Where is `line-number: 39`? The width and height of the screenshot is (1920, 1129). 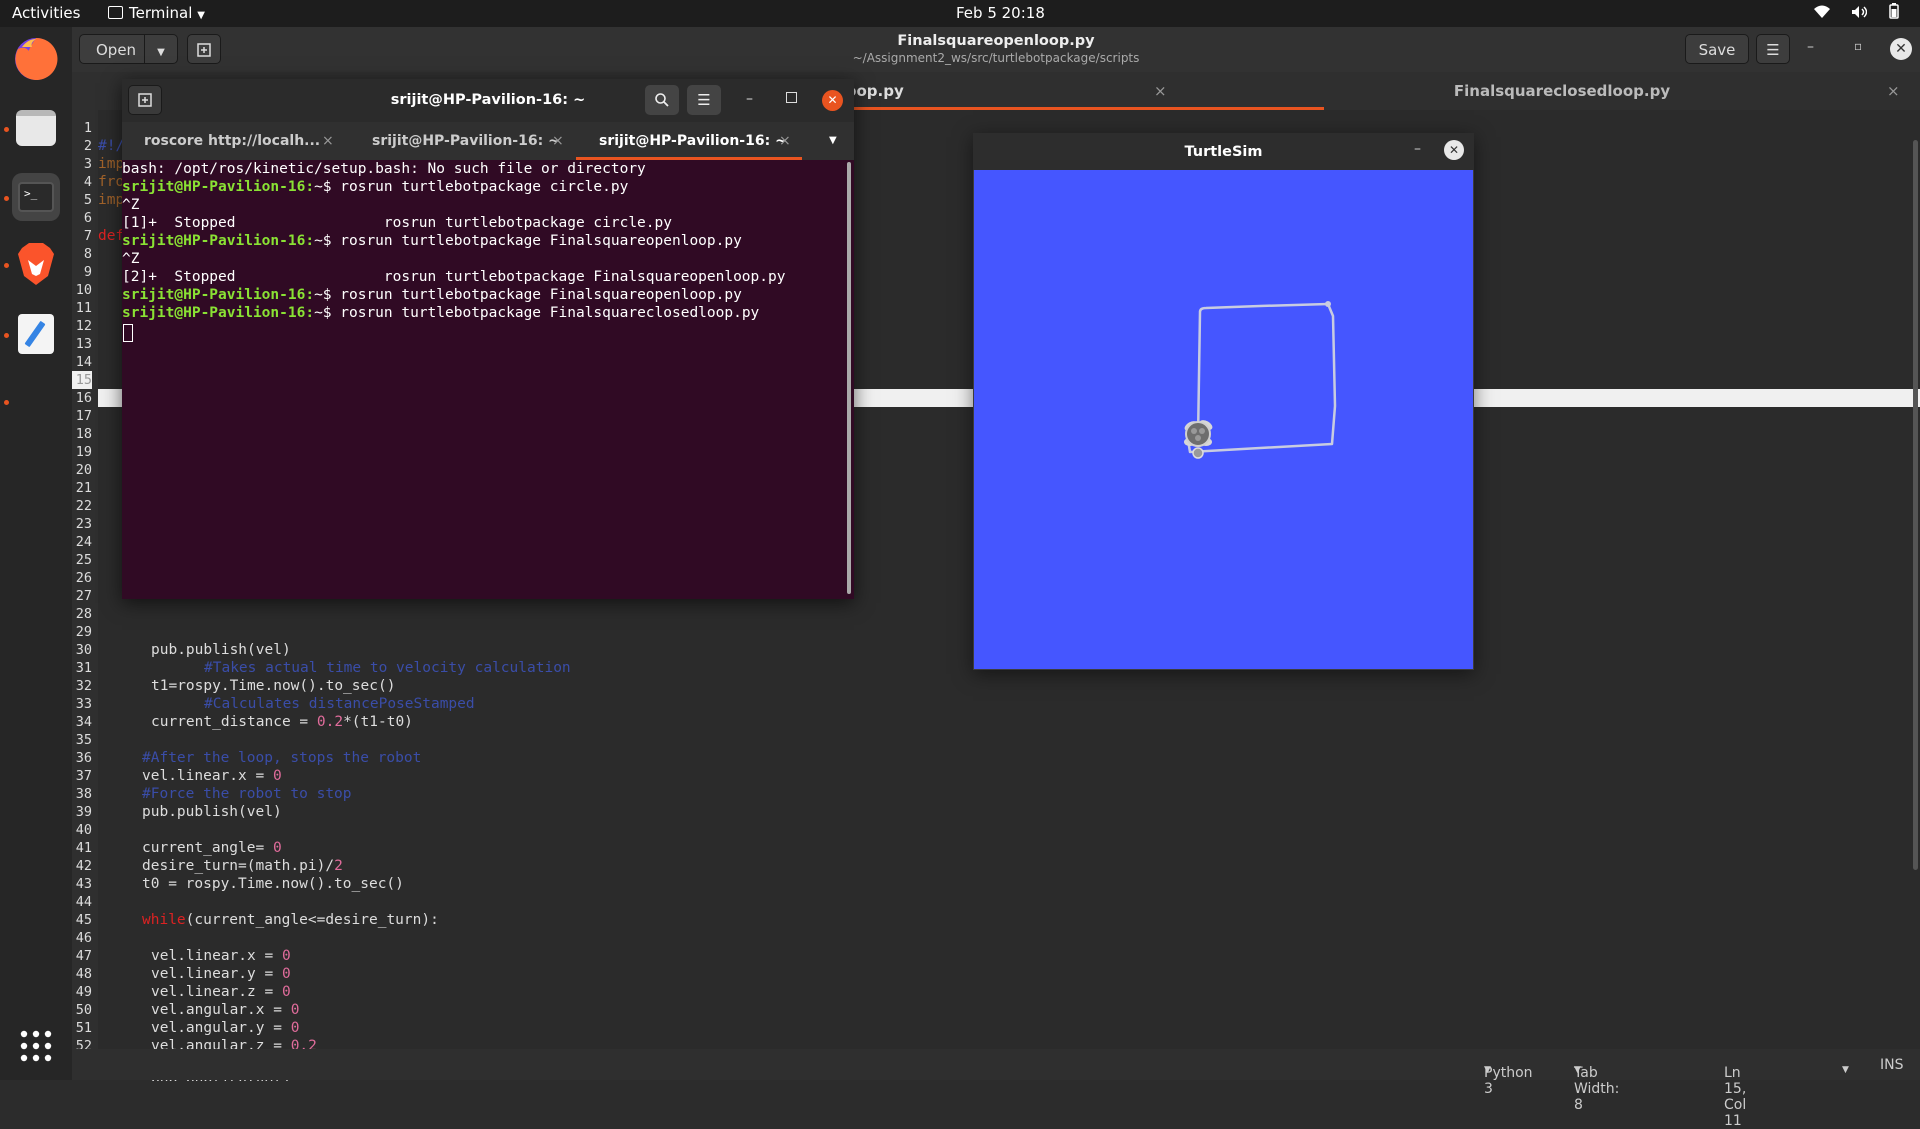 line-number: 39 is located at coordinates (83, 812).